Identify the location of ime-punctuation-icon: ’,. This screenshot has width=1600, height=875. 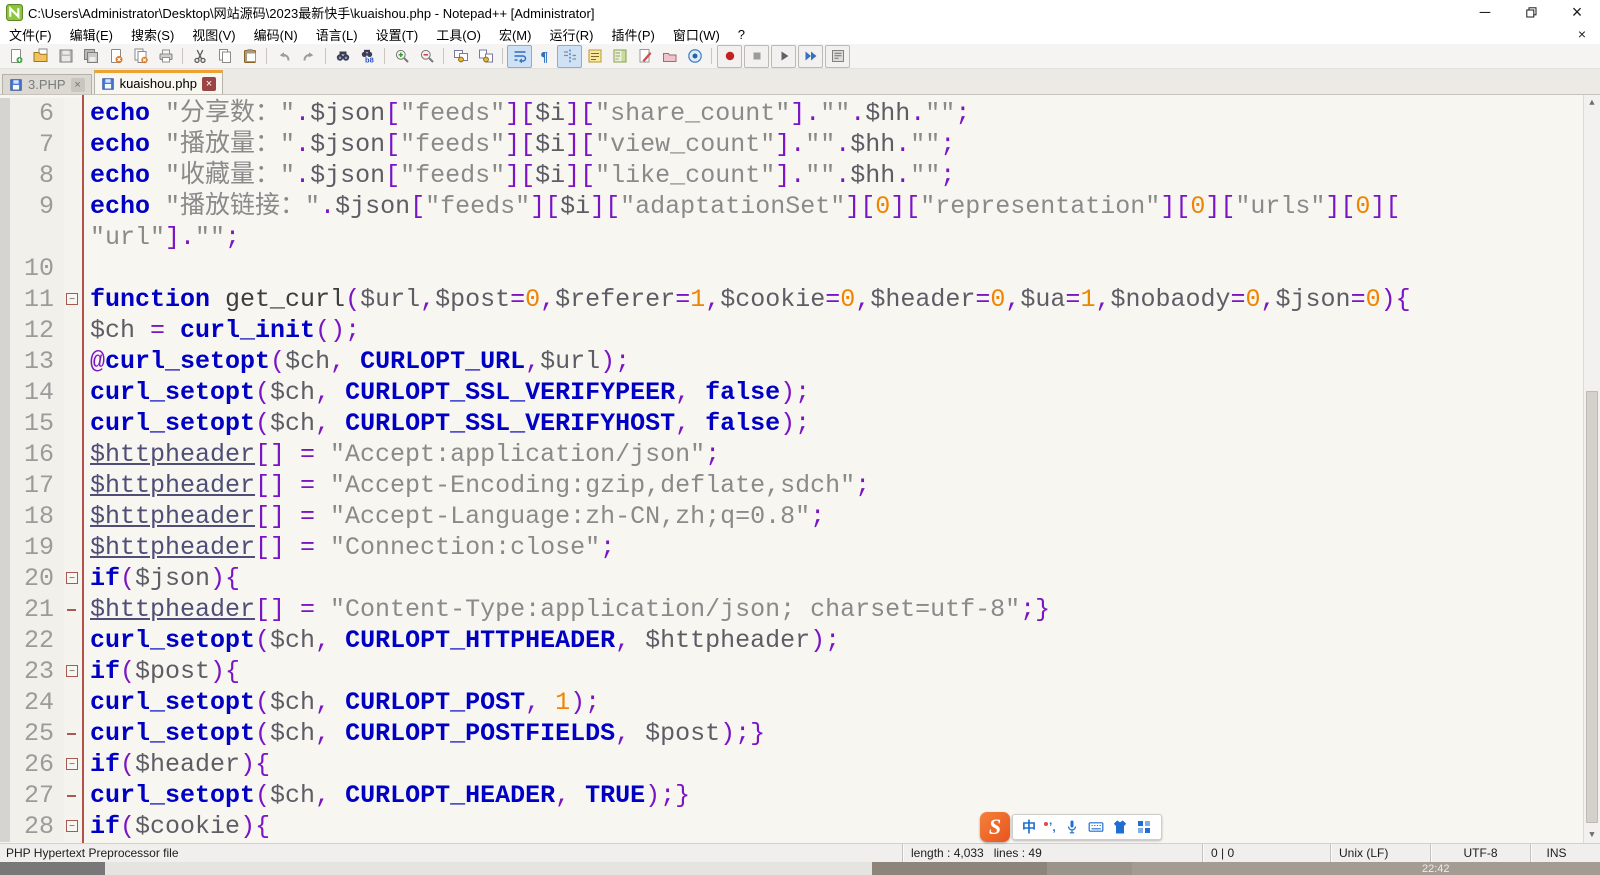
(1050, 827).